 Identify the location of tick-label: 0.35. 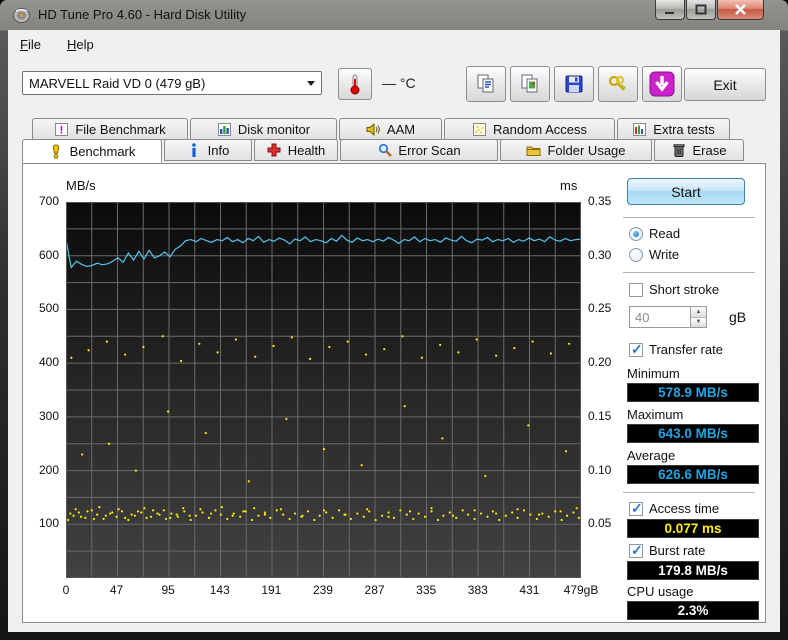
(600, 201).